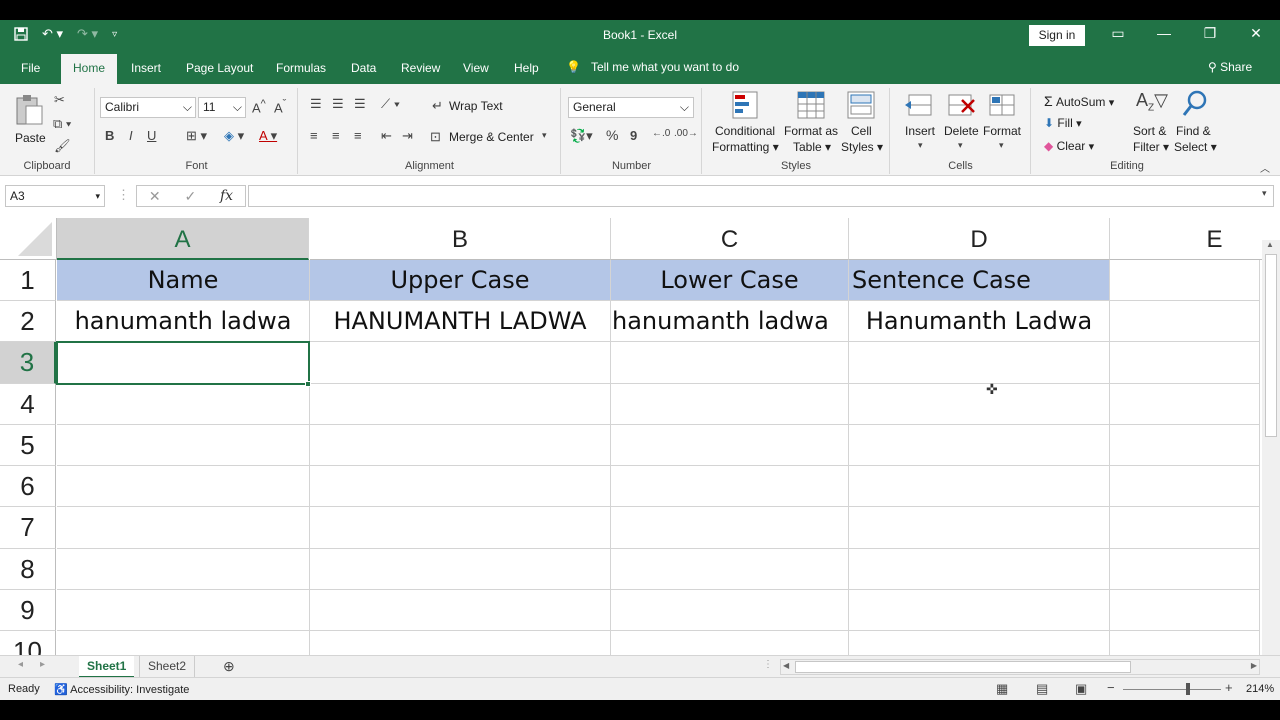 This screenshot has width=1280, height=720. I want to click on increase-indent-icon: ⇥, so click(407, 136).